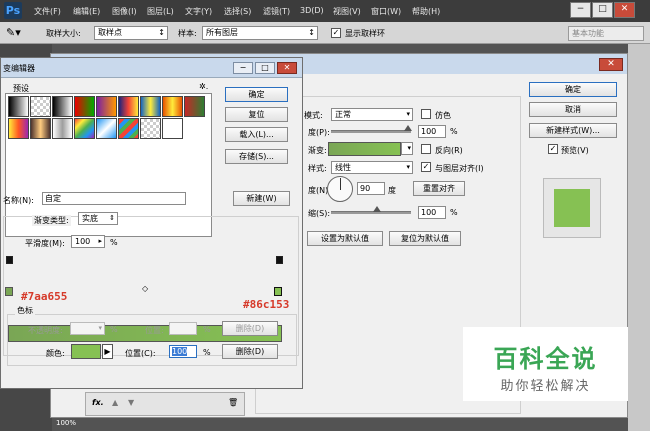 This screenshot has width=650, height=431. Describe the element at coordinates (606, 33) in the screenshot. I see `workspace-select: 基本功能` at that location.